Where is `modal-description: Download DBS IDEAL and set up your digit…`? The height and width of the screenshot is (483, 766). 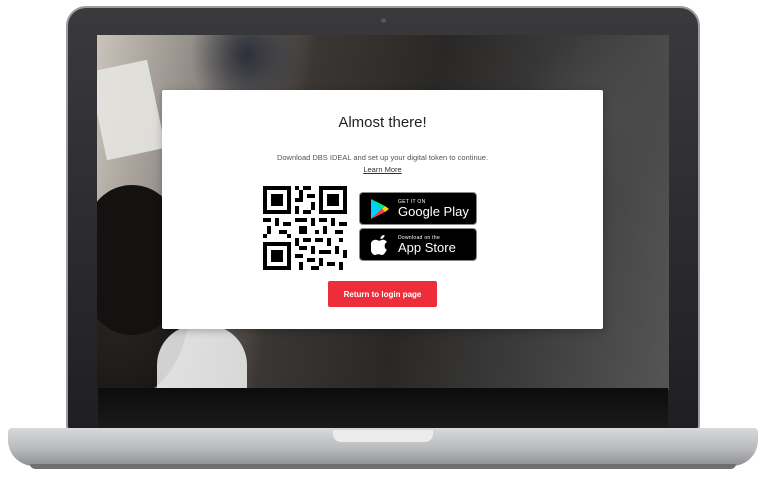
modal-description: Download DBS IDEAL and set up your digit… is located at coordinates (382, 157).